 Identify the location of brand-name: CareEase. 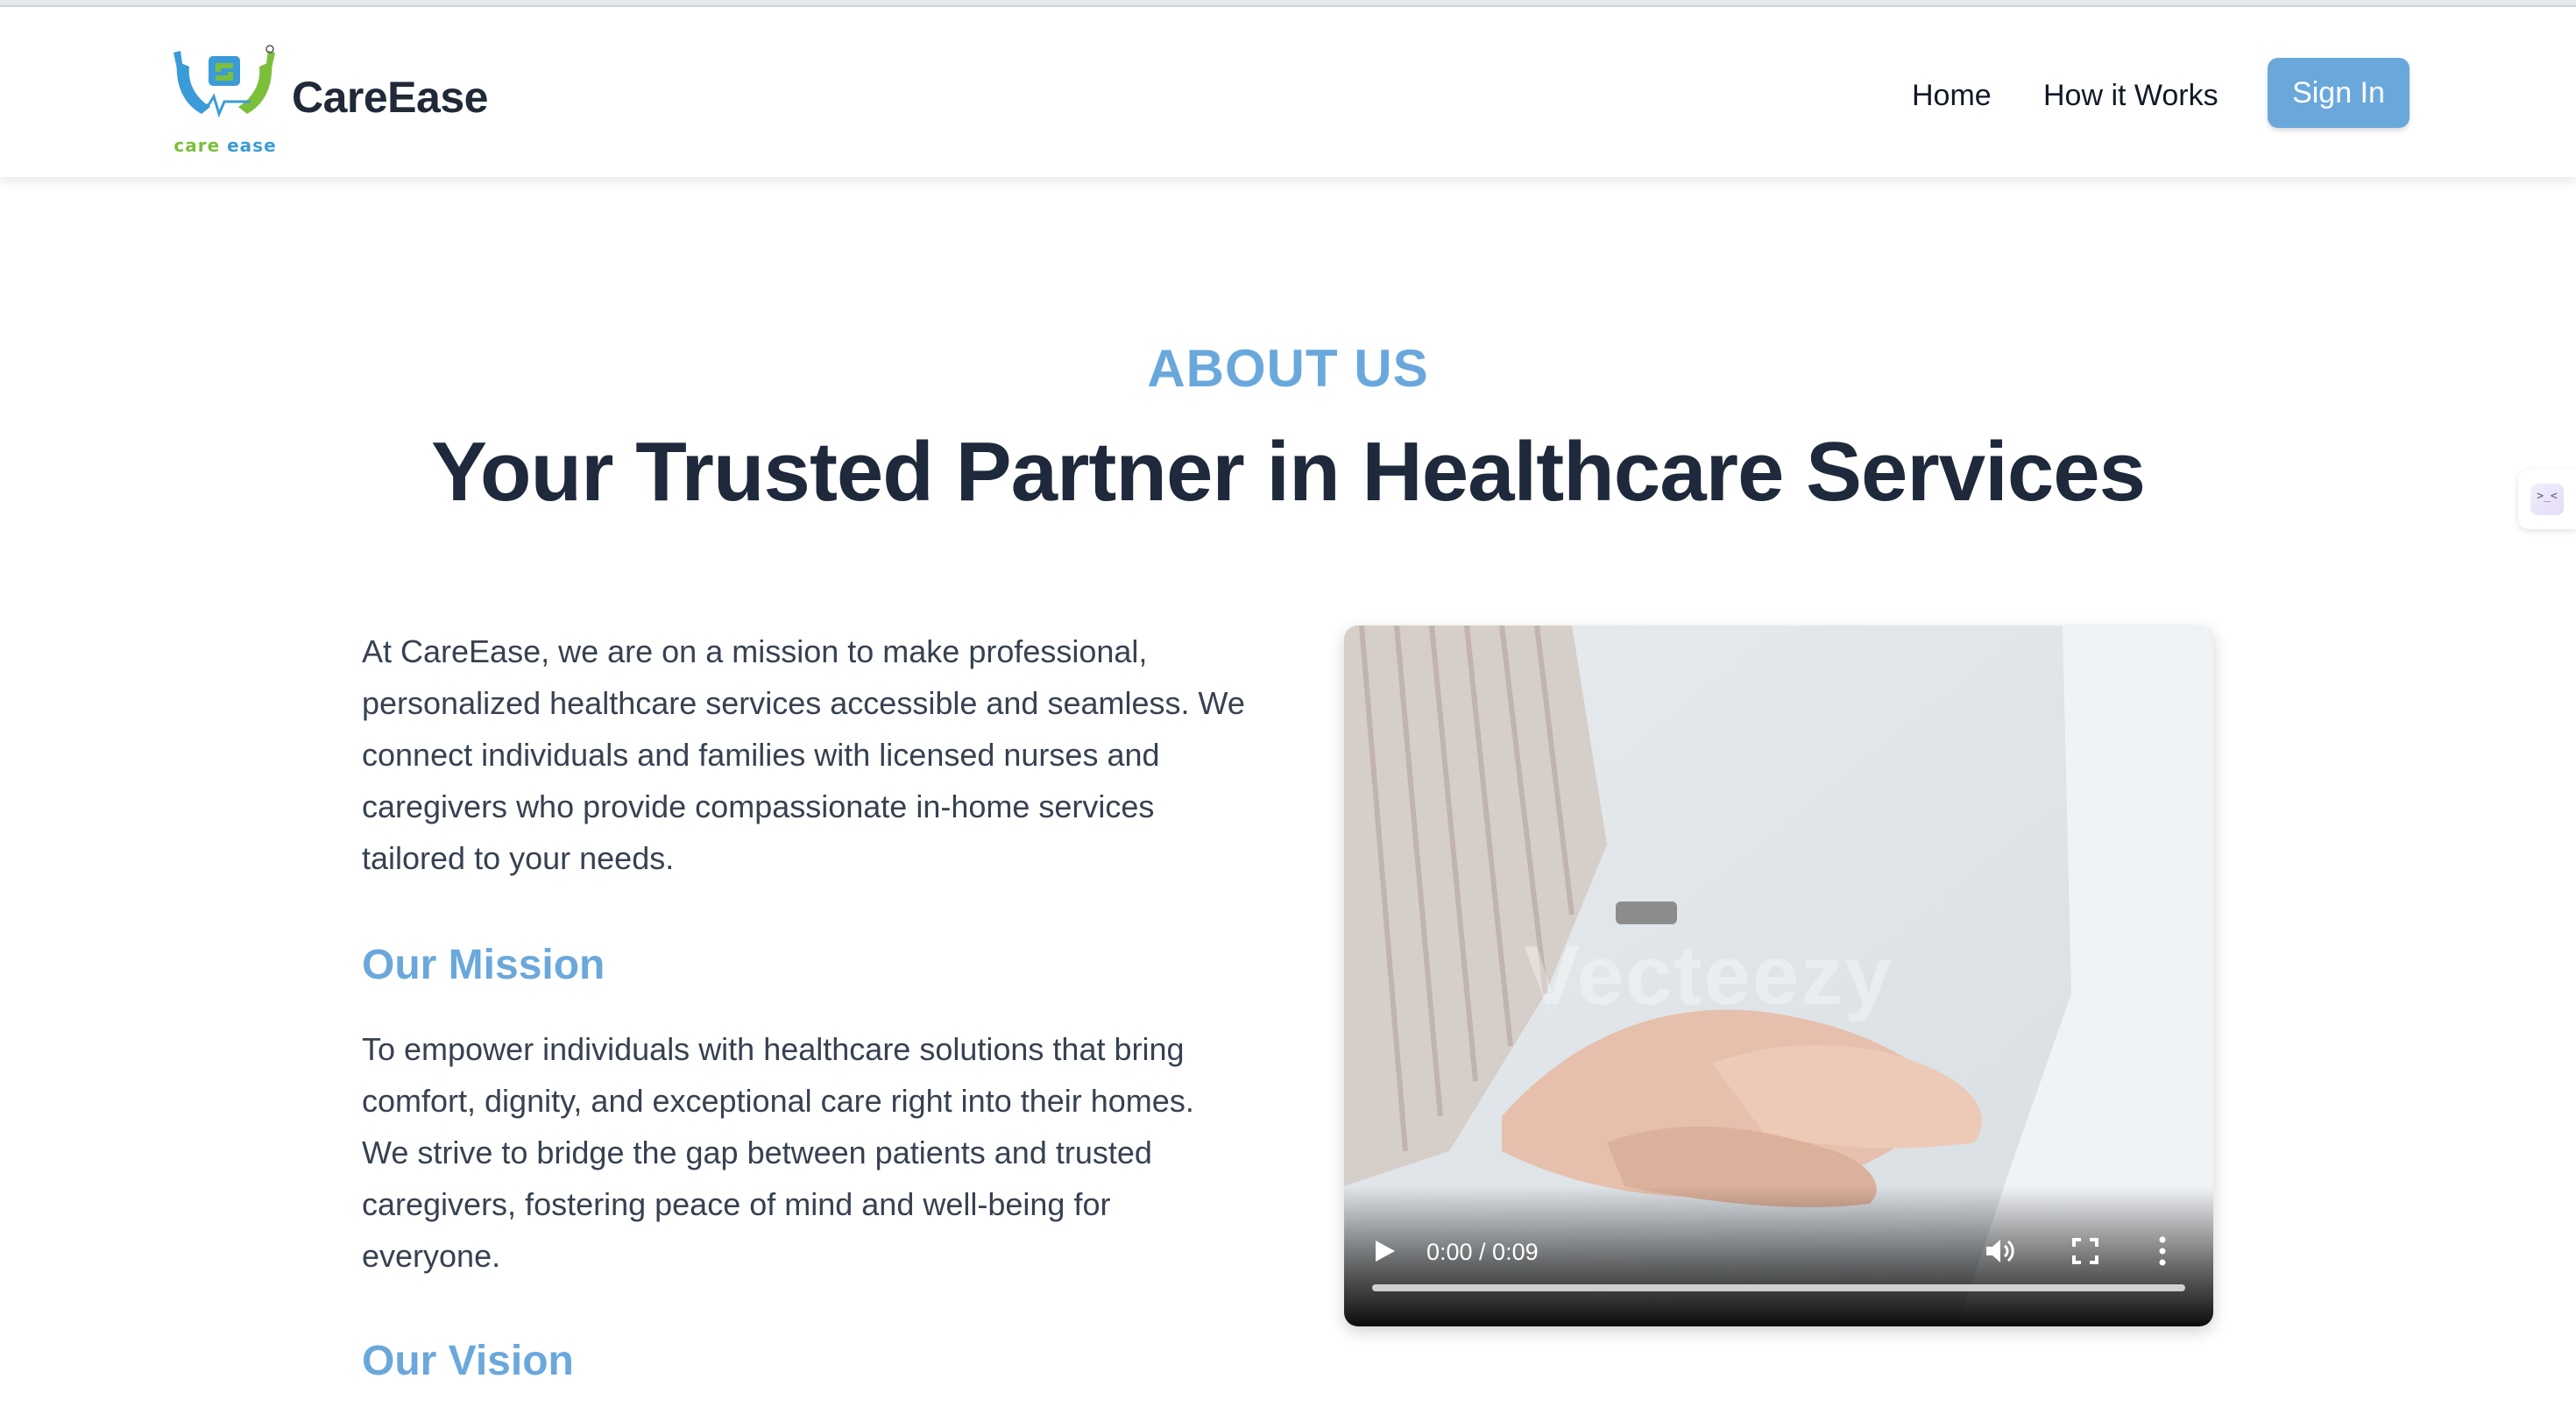
(390, 97).